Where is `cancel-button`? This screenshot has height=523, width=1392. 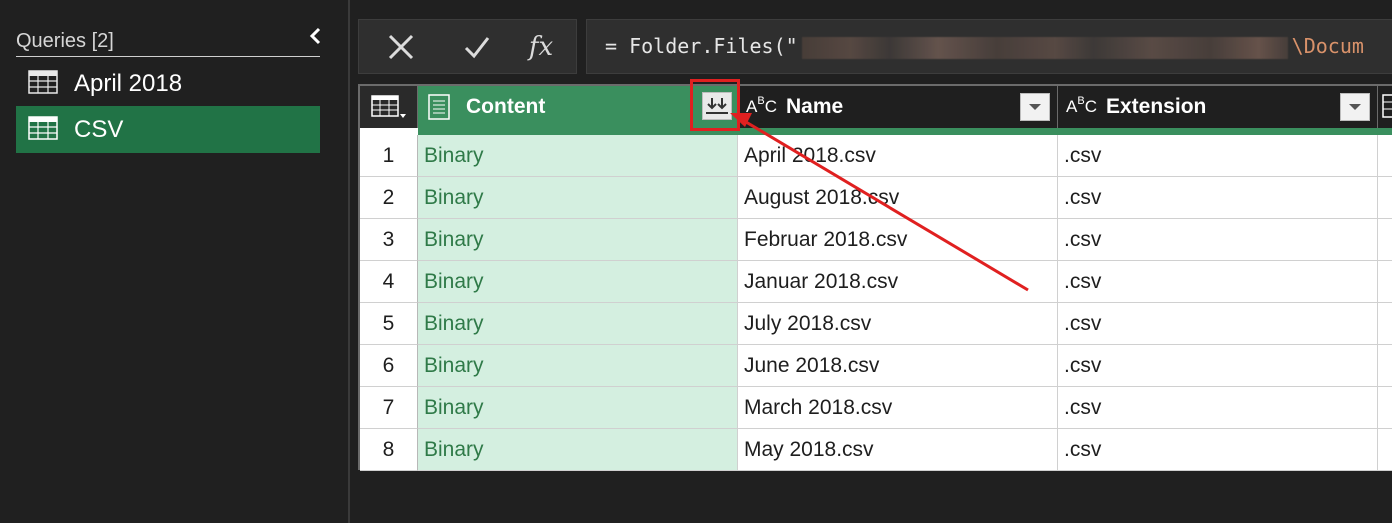
cancel-button is located at coordinates (401, 47).